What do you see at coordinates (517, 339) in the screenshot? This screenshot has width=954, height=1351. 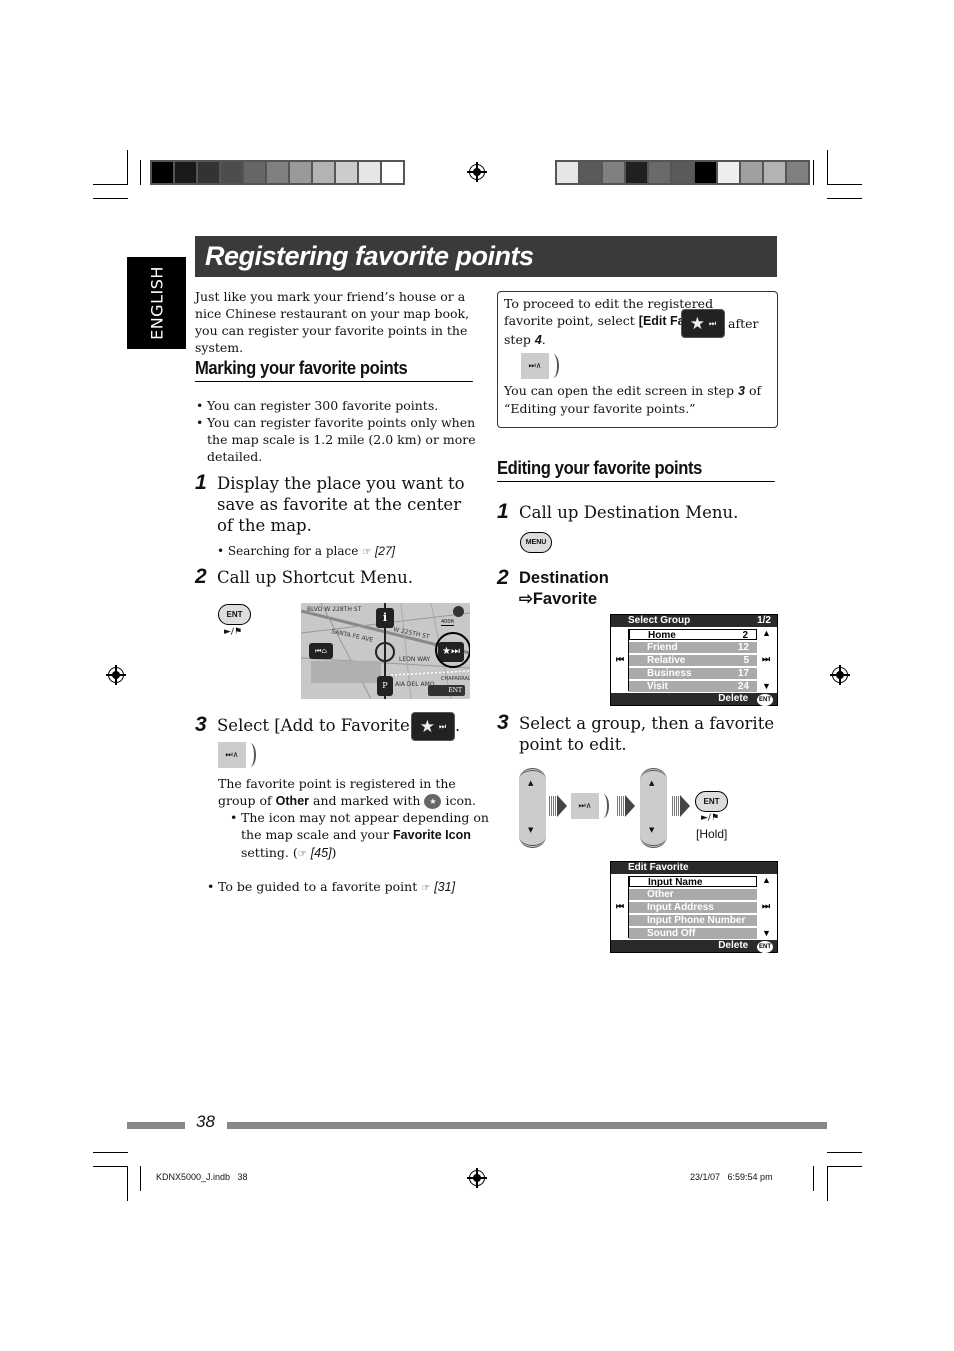 I see `text: step` at bounding box center [517, 339].